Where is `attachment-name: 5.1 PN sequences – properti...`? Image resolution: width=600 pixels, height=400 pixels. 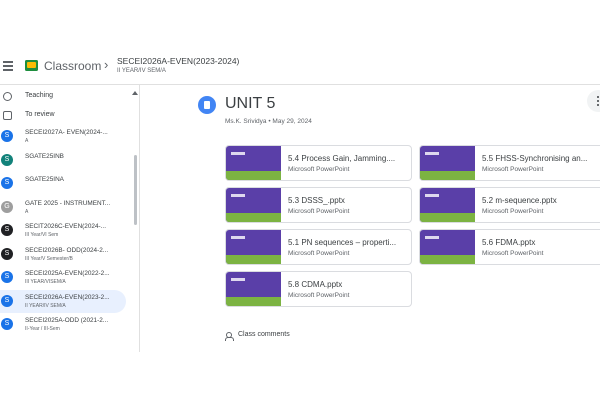
attachment-name: 5.1 PN sequences – properti... is located at coordinates (342, 242).